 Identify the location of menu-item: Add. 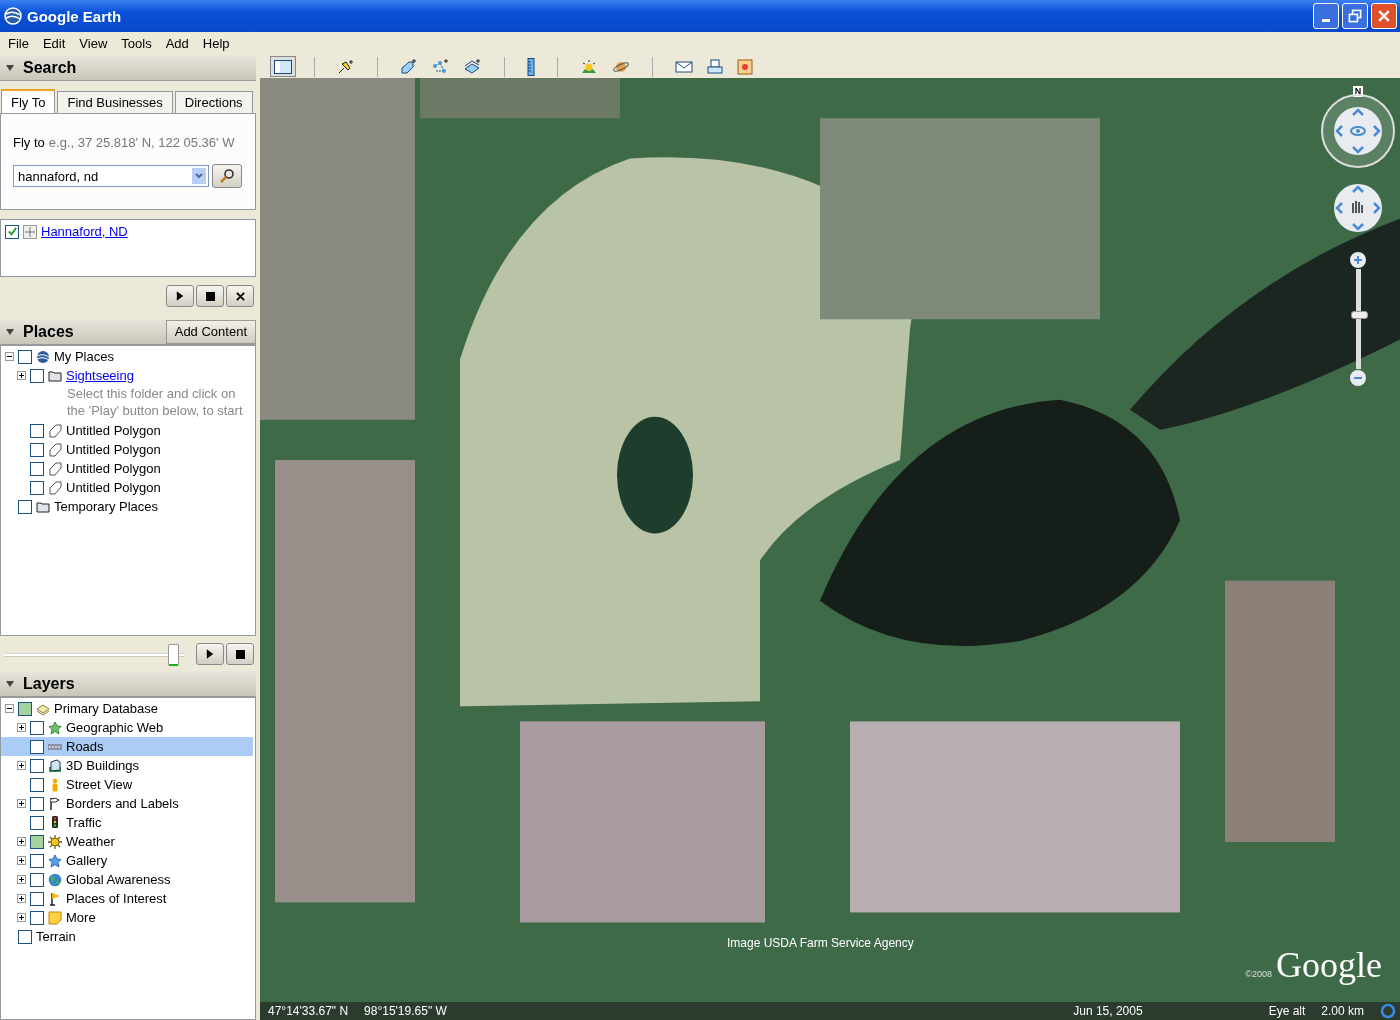
(177, 43).